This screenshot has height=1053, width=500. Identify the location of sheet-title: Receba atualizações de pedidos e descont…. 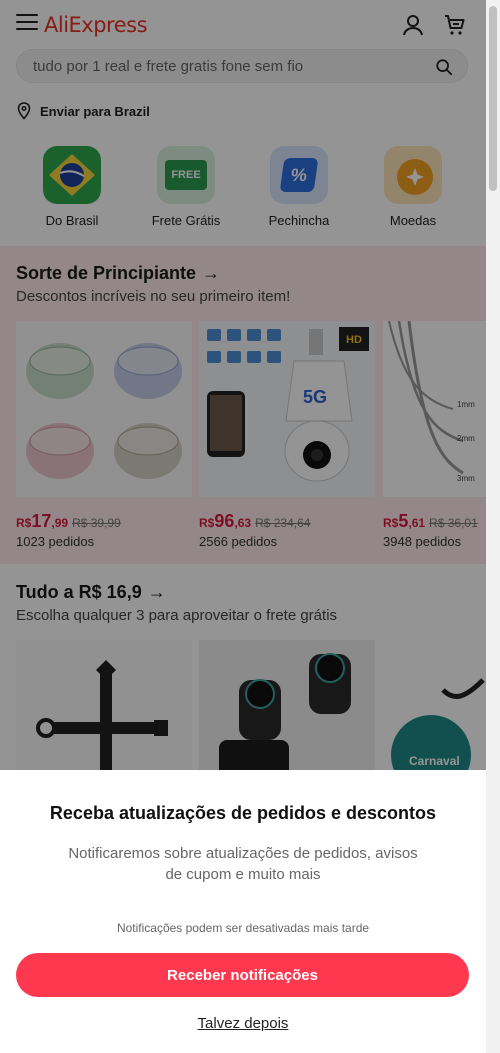
(243, 813).